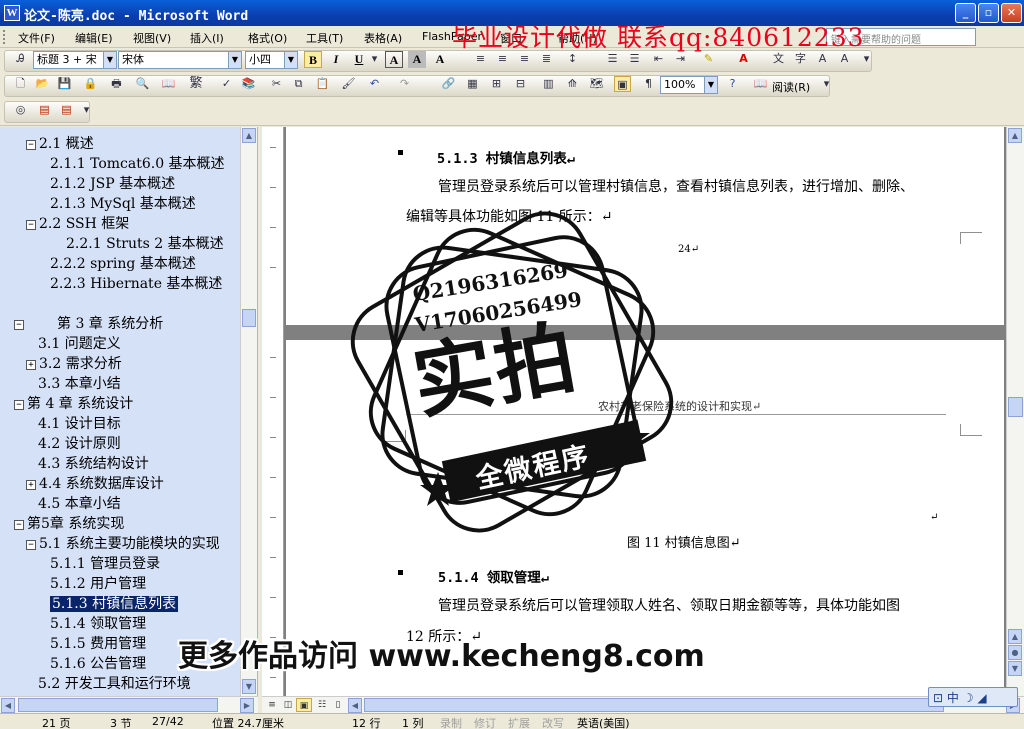 Image resolution: width=1024 pixels, height=729 pixels. I want to click on normal-view-icon: ≡, so click(272, 705).